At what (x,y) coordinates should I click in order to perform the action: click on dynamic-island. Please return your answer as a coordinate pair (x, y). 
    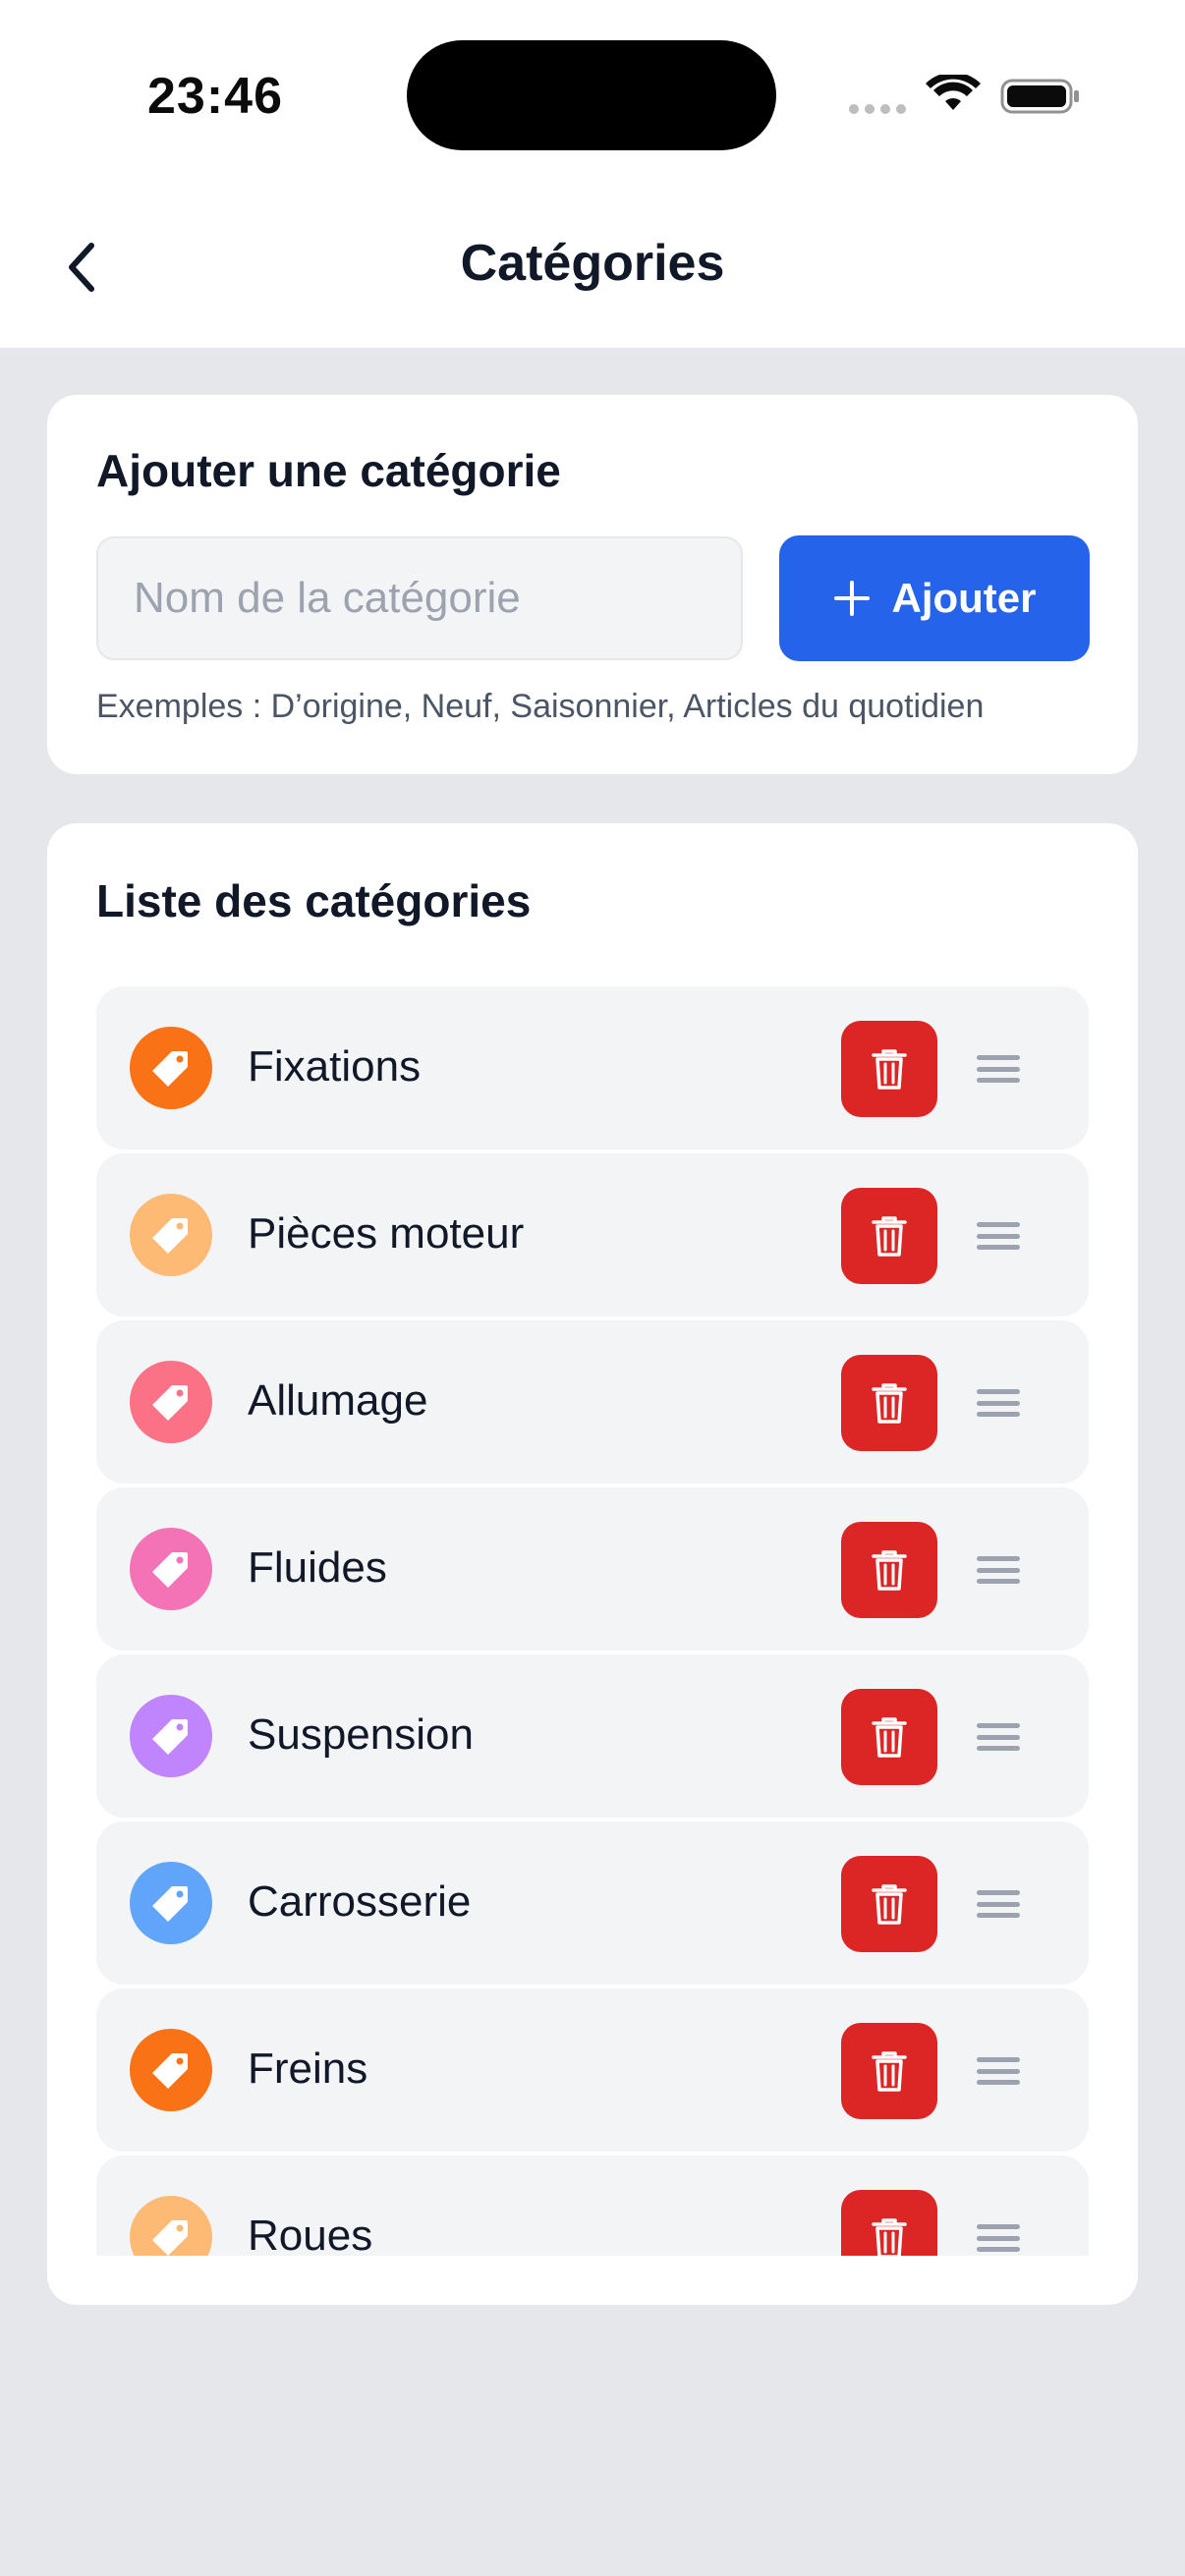
    Looking at the image, I should click on (592, 95).